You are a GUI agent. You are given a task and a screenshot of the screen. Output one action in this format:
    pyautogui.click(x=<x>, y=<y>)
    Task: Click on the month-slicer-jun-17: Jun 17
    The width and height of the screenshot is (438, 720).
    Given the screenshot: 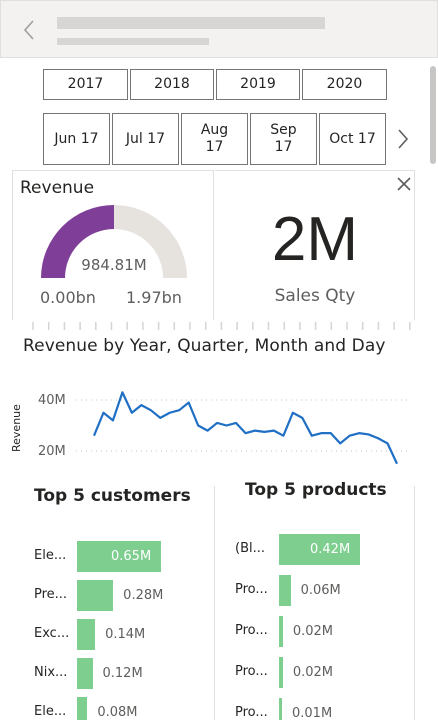 What is the action you would take?
    pyautogui.click(x=76, y=139)
    